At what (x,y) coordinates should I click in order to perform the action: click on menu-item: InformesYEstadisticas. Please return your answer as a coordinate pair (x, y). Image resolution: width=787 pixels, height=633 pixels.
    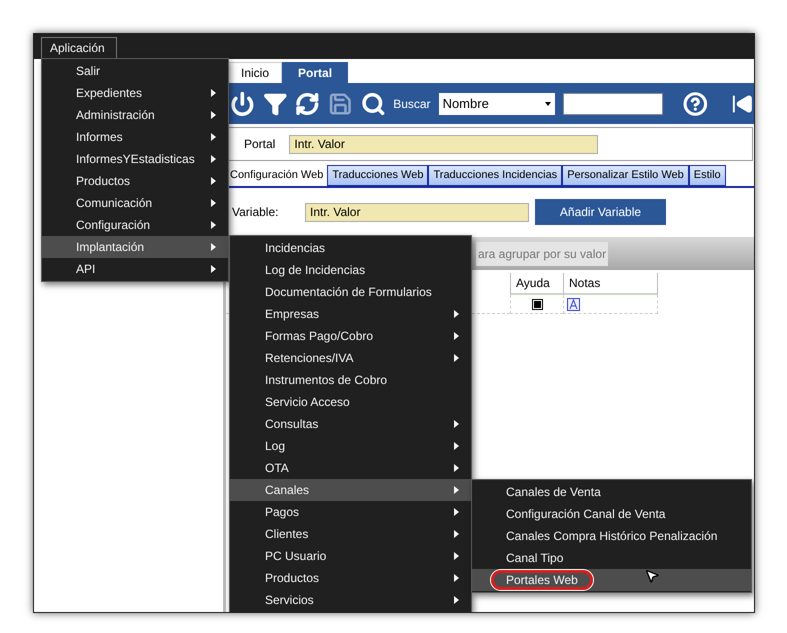
    Looking at the image, I should click on (135, 159).